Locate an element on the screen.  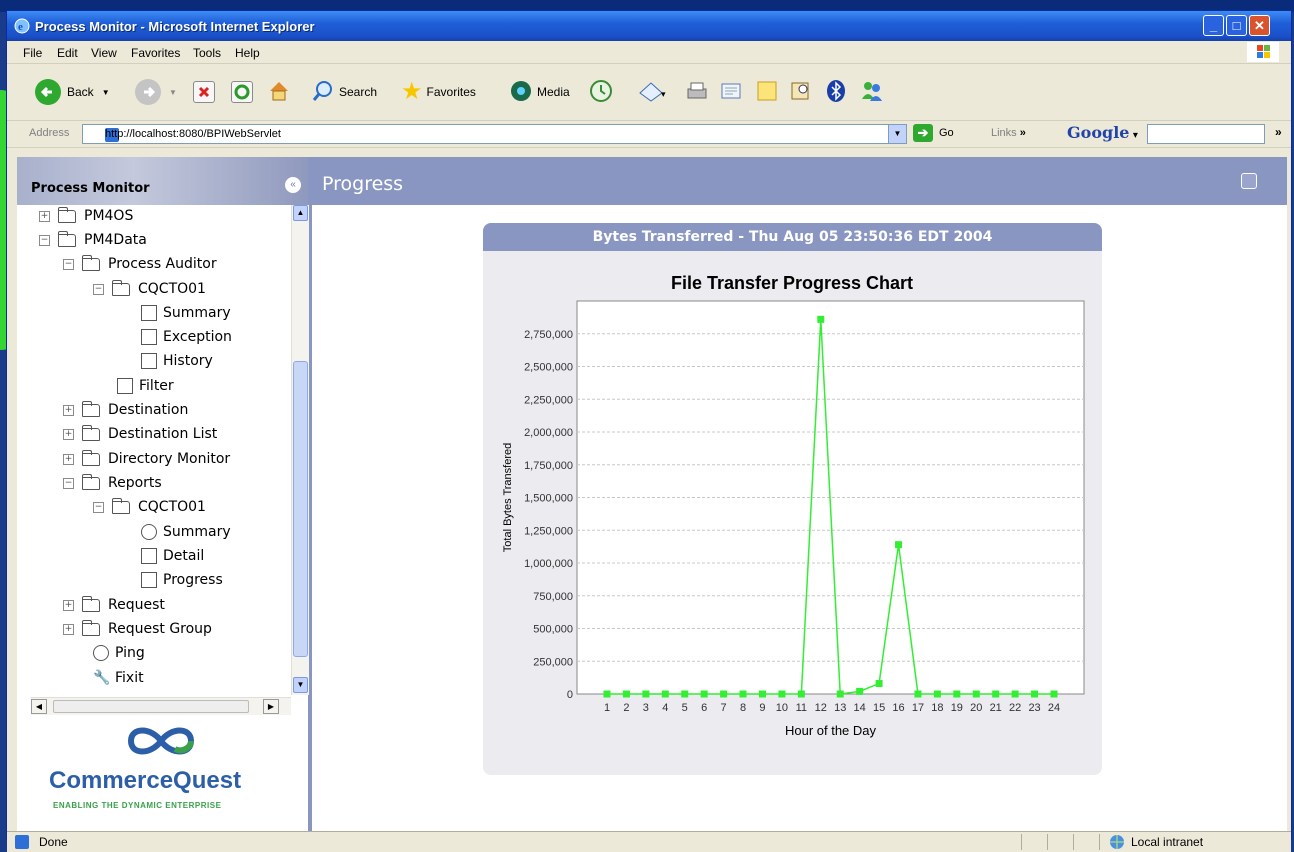
menu-tools: Tools is located at coordinates (207, 53).